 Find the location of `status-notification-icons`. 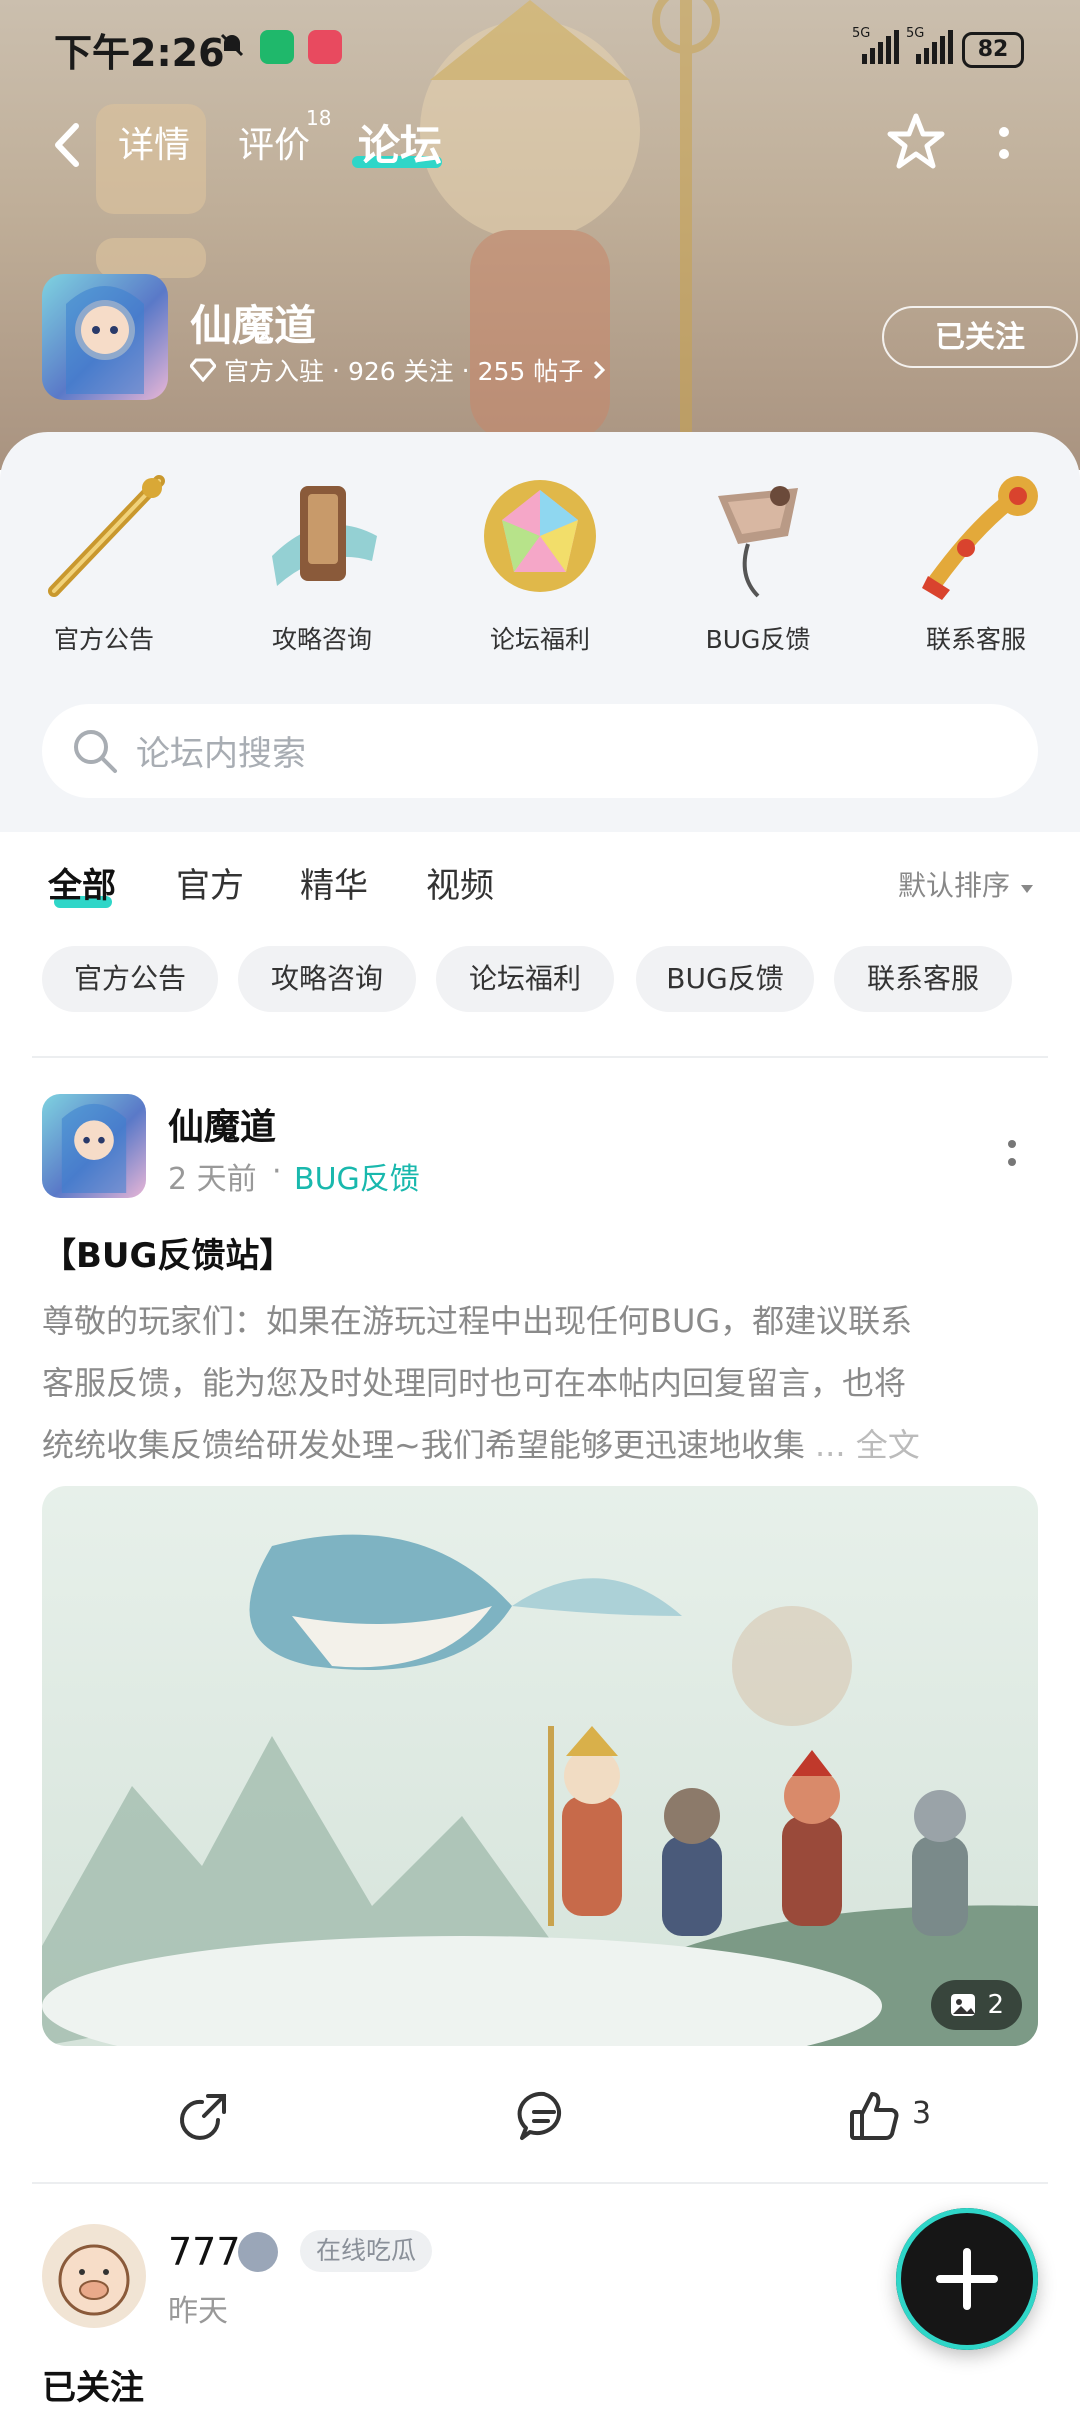

status-notification-icons is located at coordinates (280, 47).